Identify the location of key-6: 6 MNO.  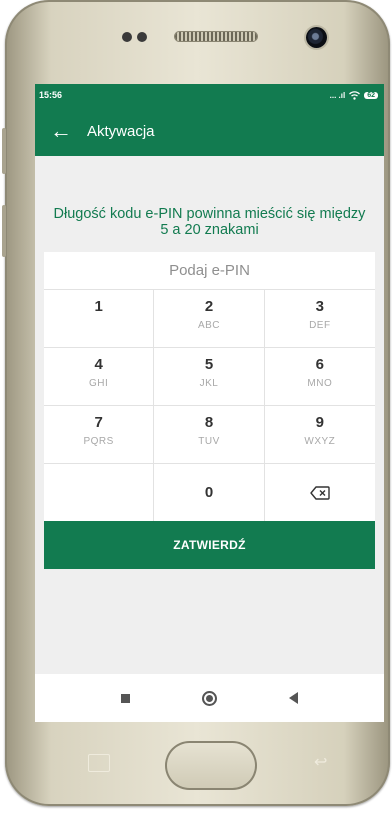
(319, 377).